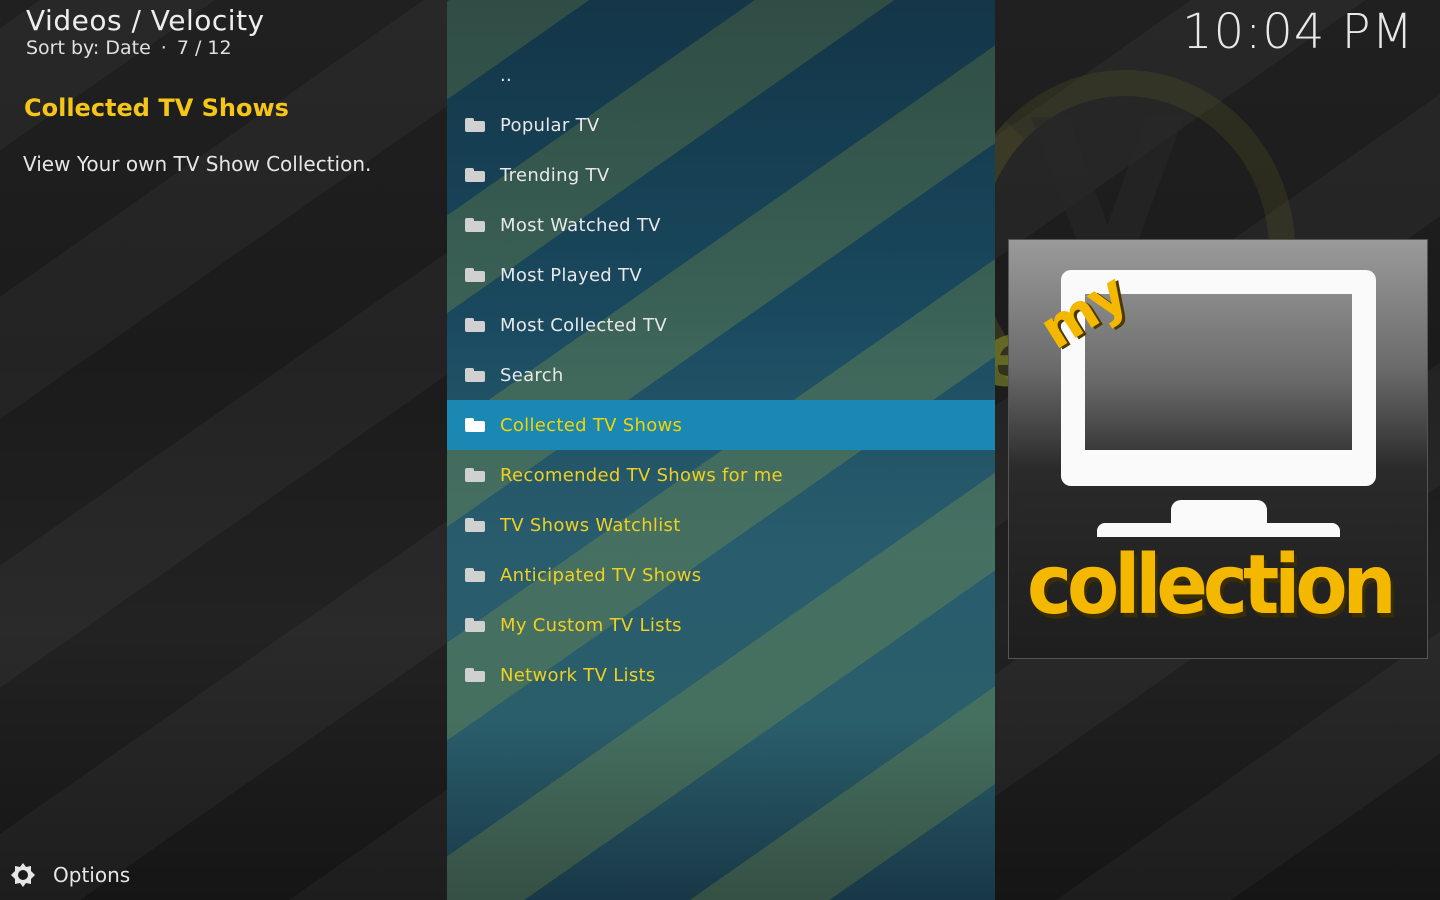 Image resolution: width=1440 pixels, height=900 pixels. I want to click on sort-info: Sort by: Date · 7 / 12, so click(145, 48).